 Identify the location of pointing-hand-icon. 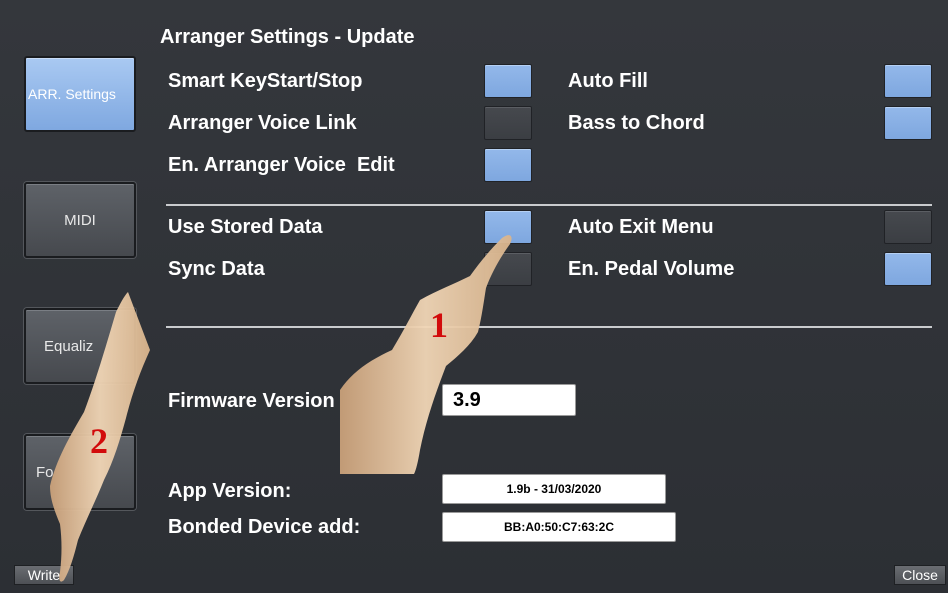
(426, 354).